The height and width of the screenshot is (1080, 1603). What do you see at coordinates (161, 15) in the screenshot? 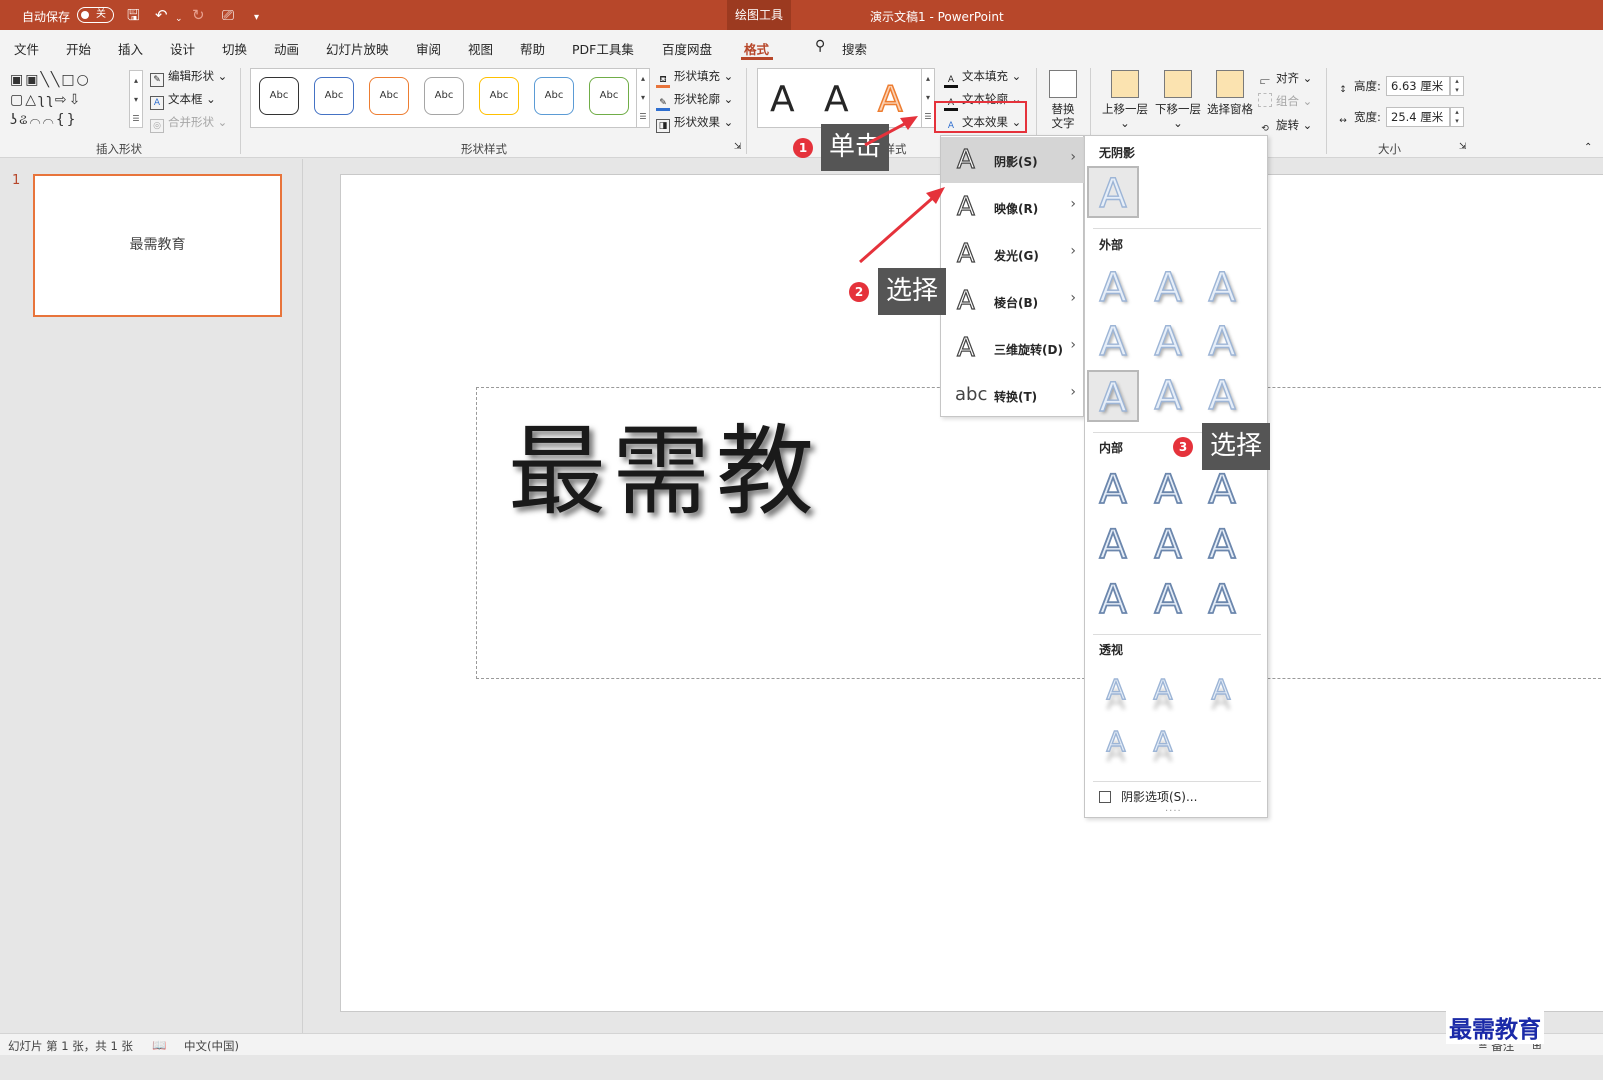
I see `undo-icon: ↶` at bounding box center [161, 15].